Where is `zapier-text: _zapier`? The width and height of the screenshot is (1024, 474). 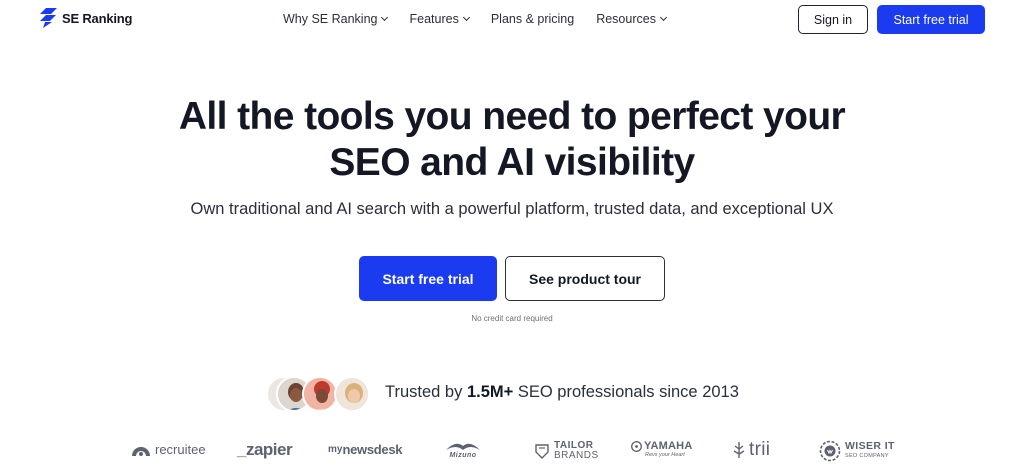 zapier-text: _zapier is located at coordinates (265, 449).